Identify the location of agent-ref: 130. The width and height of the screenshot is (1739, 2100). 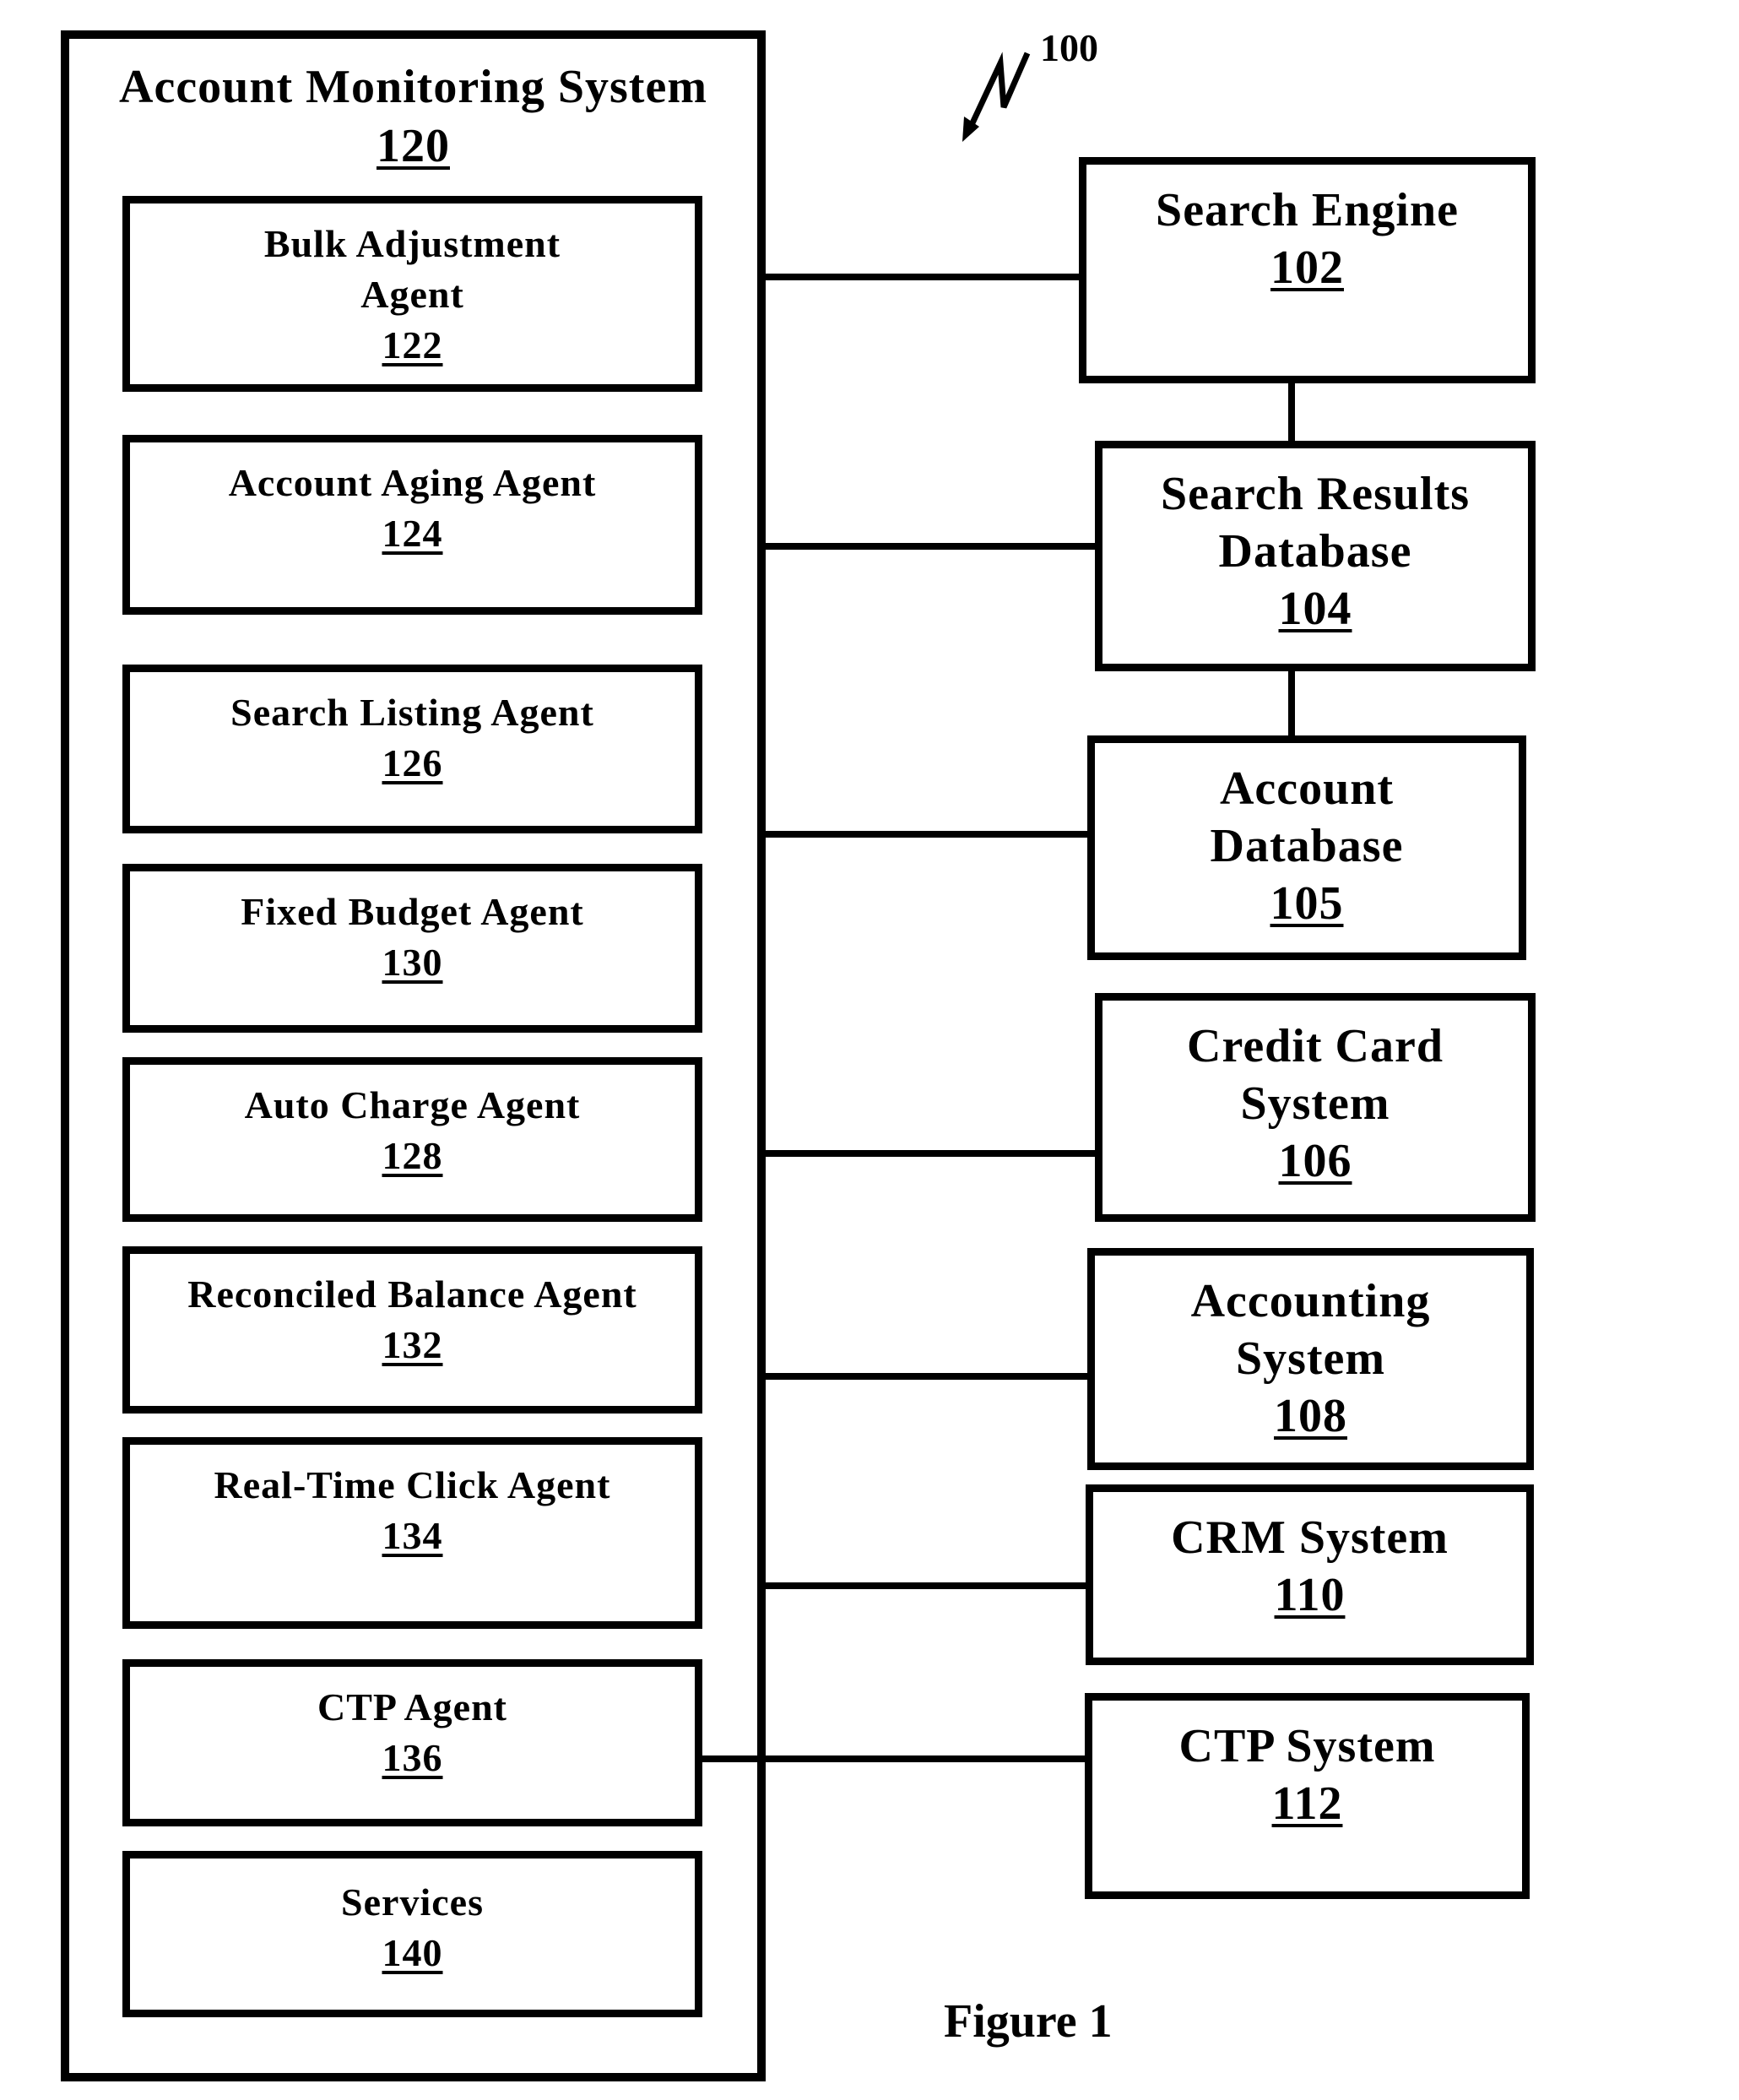
(413, 962).